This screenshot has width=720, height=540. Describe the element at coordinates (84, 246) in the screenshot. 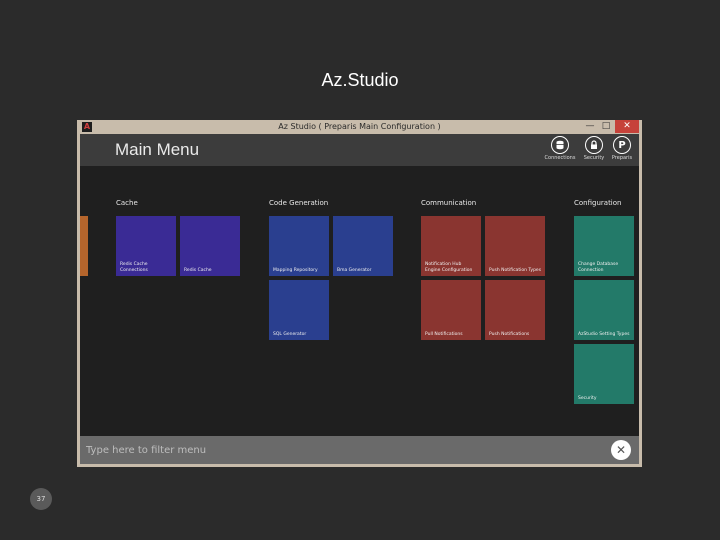

I see `scroll-indicator-strip` at that location.